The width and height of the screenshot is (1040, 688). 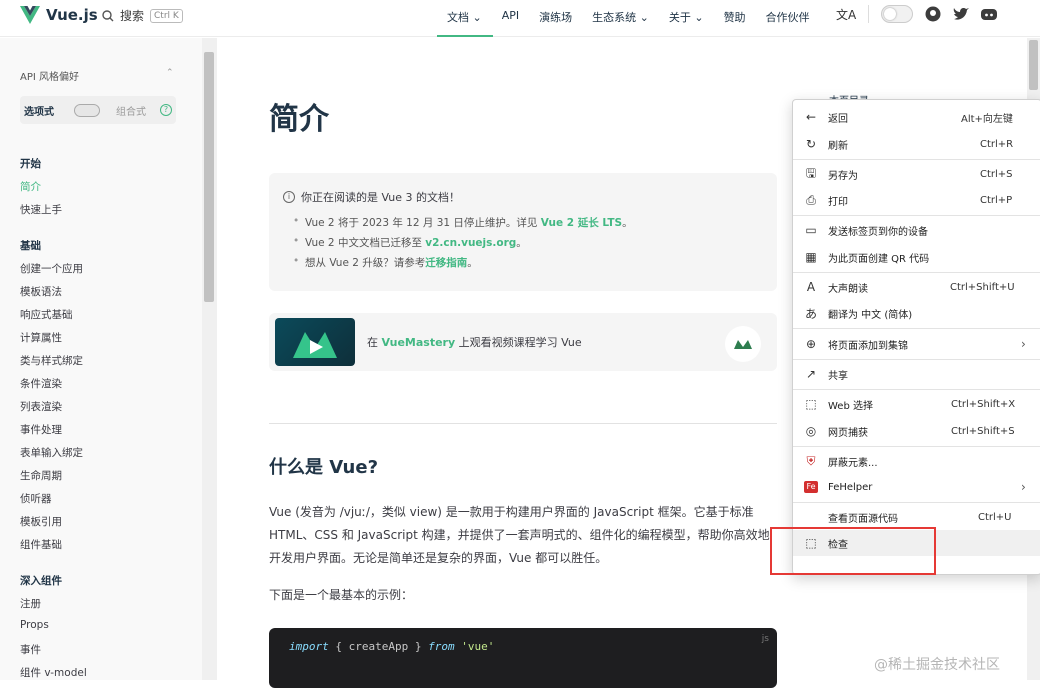 I want to click on translate-icon: あ, so click(x=810, y=313).